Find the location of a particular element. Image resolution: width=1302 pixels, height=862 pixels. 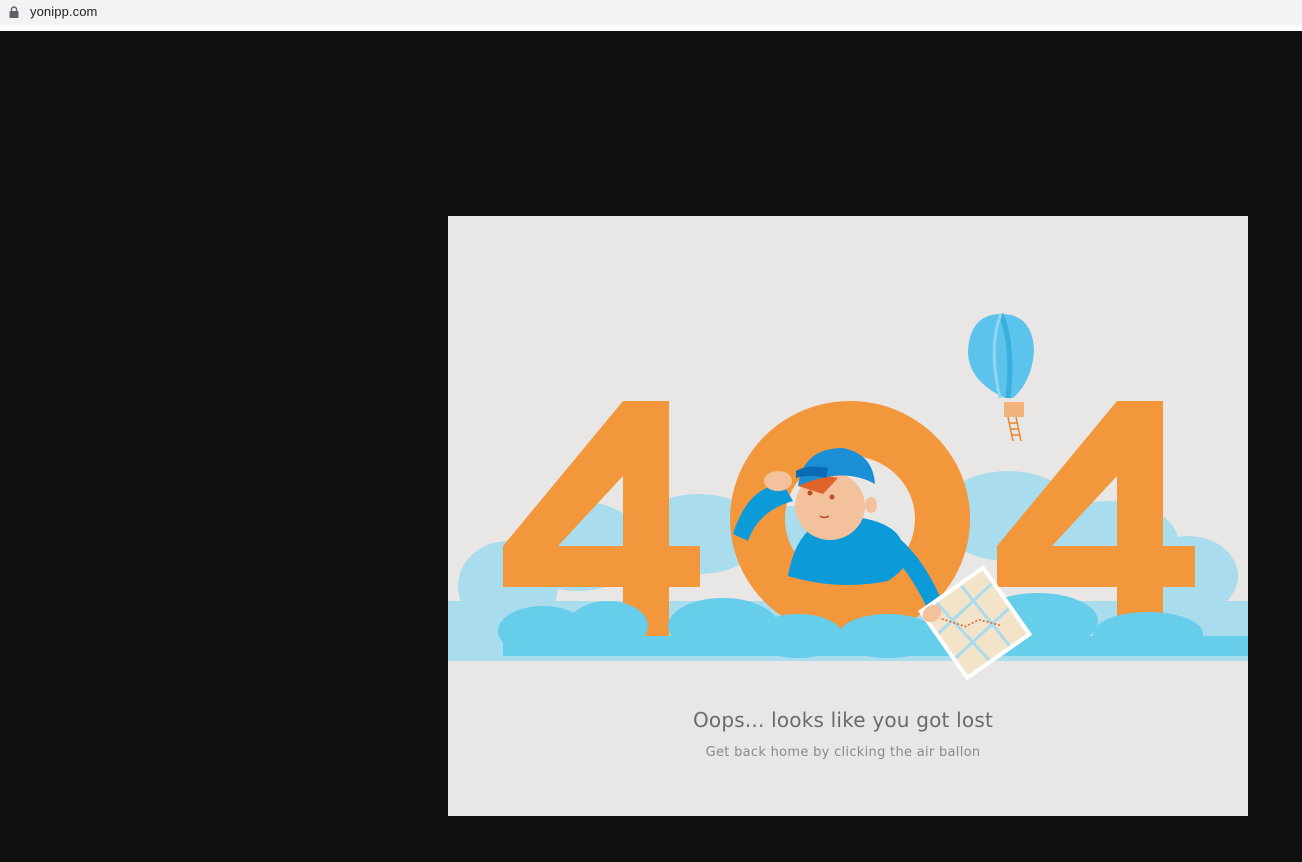

lock-icon is located at coordinates (14, 12).